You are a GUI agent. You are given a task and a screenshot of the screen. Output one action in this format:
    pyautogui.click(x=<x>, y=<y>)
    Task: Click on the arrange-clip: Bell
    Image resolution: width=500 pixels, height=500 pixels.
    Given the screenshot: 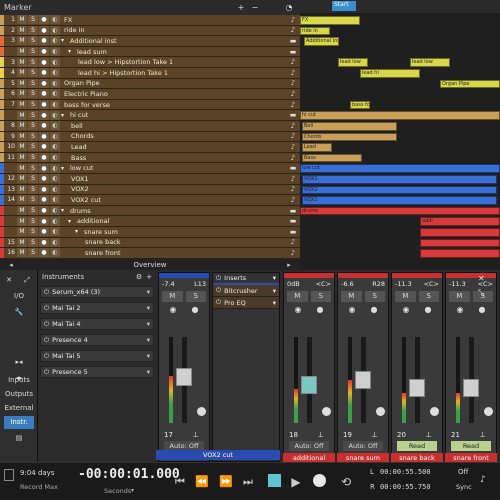 What is the action you would take?
    pyautogui.click(x=349, y=126)
    